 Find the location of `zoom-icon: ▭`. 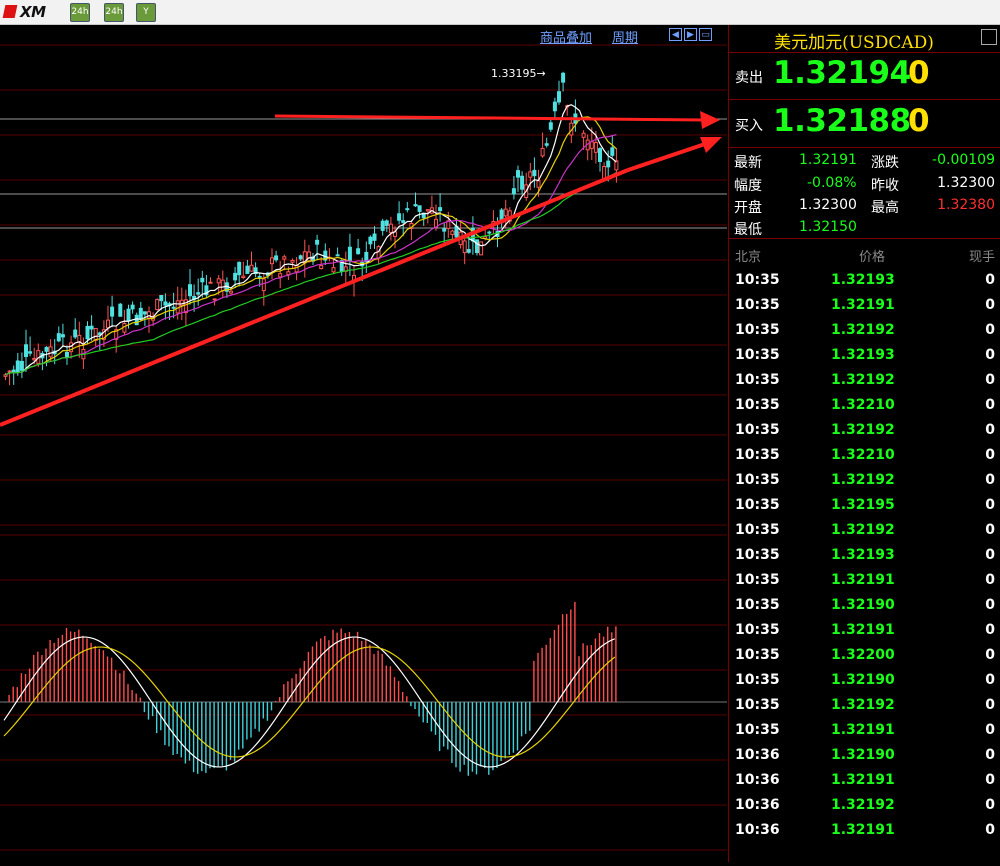

zoom-icon: ▭ is located at coordinates (705, 34).